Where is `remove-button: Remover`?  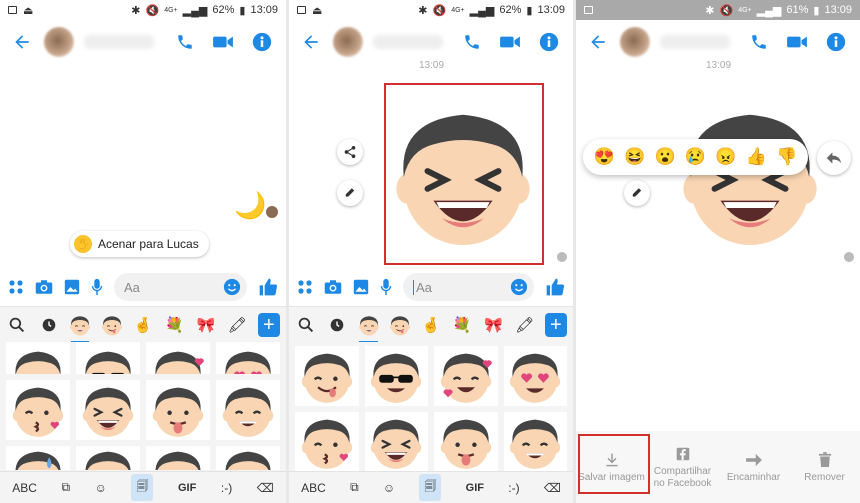 remove-button: Remover is located at coordinates (824, 467).